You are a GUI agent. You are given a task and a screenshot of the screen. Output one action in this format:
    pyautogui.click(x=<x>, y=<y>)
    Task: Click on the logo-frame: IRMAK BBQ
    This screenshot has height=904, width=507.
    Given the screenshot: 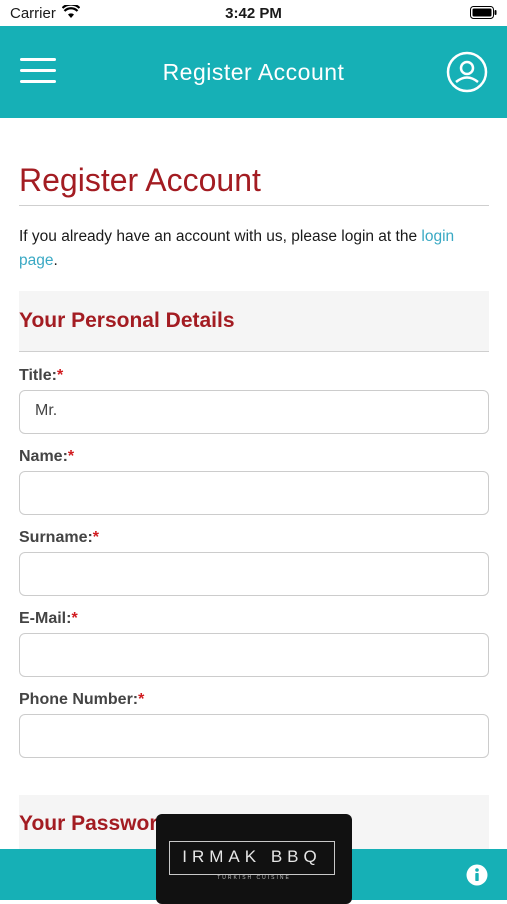 What is the action you would take?
    pyautogui.click(x=252, y=858)
    